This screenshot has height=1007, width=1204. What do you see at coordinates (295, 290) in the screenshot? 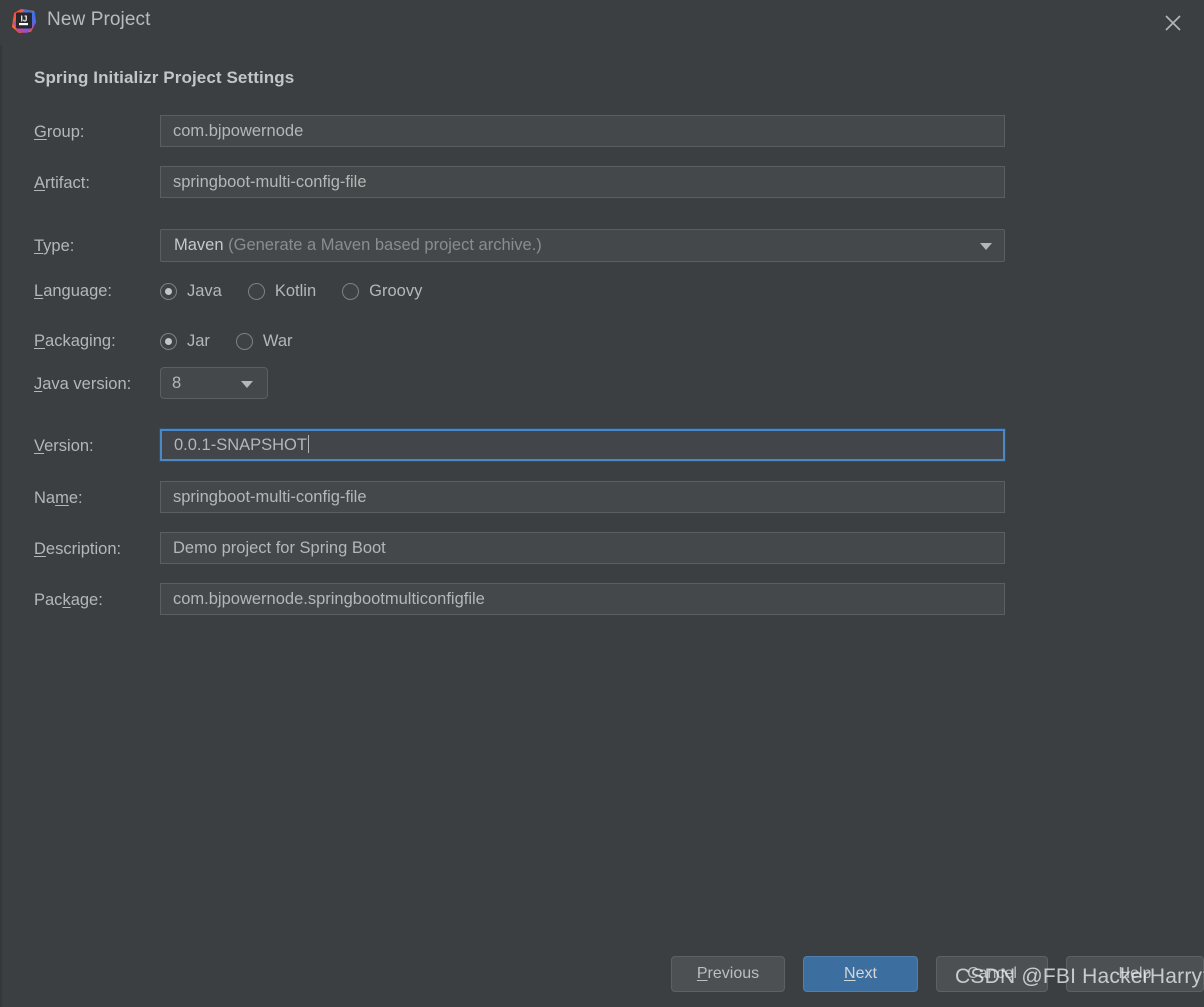
I see `radio-label: Kotlin` at bounding box center [295, 290].